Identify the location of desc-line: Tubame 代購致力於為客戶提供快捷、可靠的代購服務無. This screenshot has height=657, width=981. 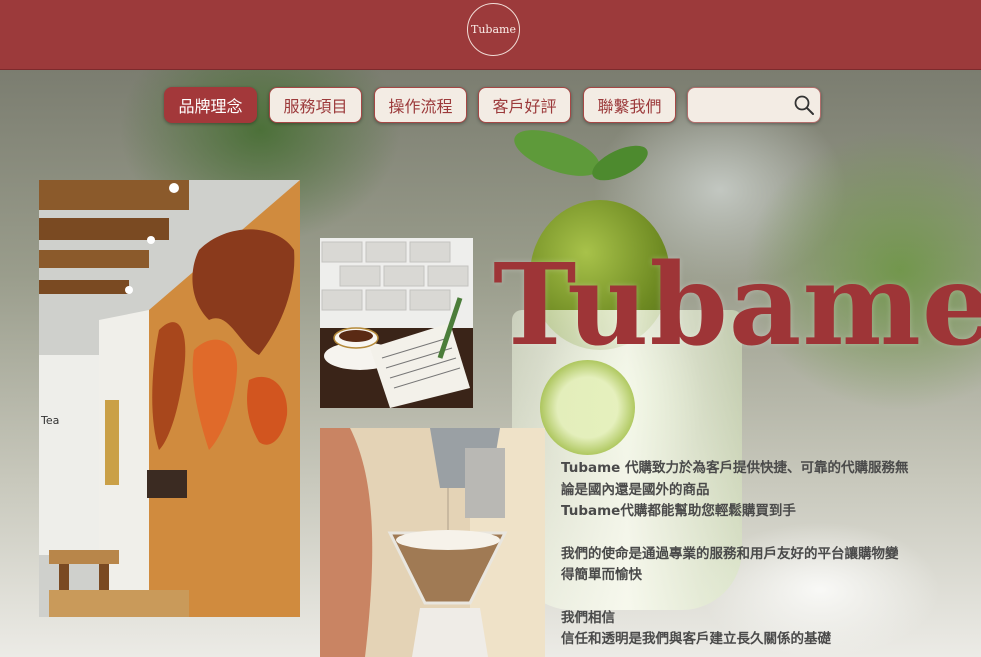
(735, 468).